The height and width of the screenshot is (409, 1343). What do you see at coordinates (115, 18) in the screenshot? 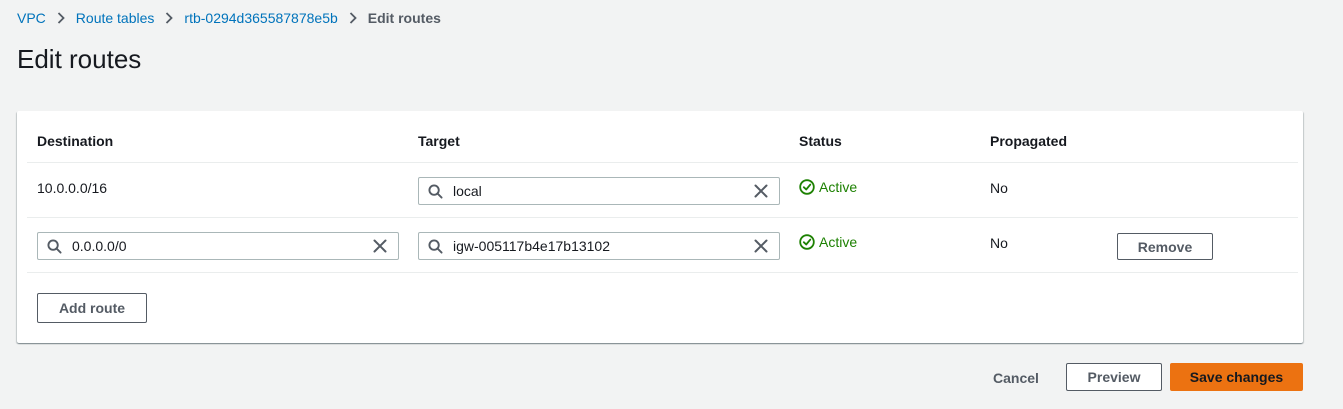
I see `breadcrumb-route-tables: Route tables` at bounding box center [115, 18].